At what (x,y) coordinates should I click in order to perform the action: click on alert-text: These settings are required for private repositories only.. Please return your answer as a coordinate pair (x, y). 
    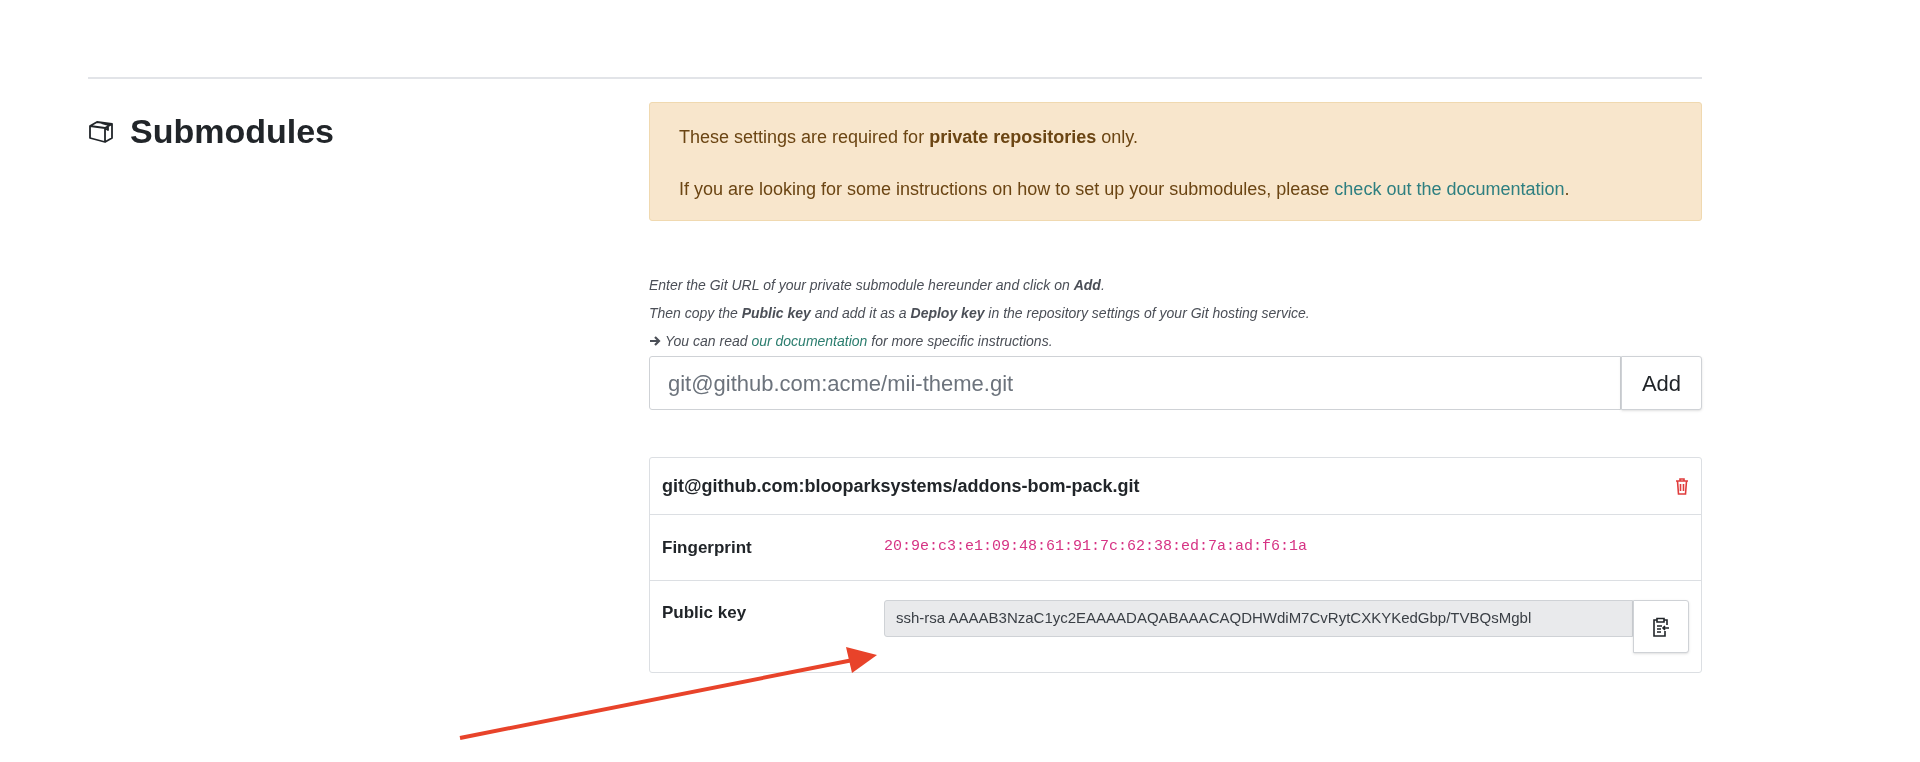
    Looking at the image, I should click on (909, 137).